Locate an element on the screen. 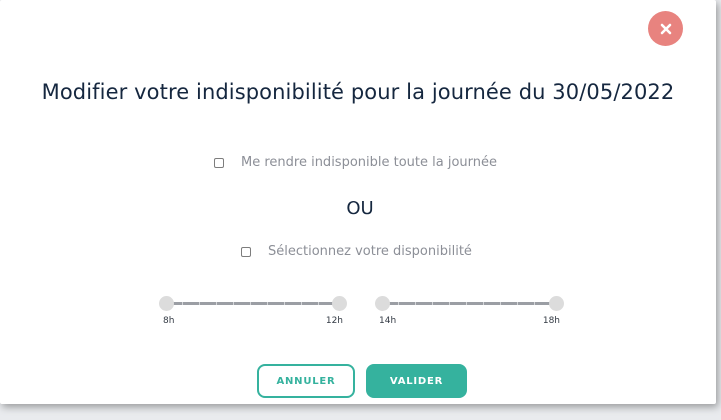 The width and height of the screenshot is (721, 420). select-availability-checkbox is located at coordinates (246, 251).